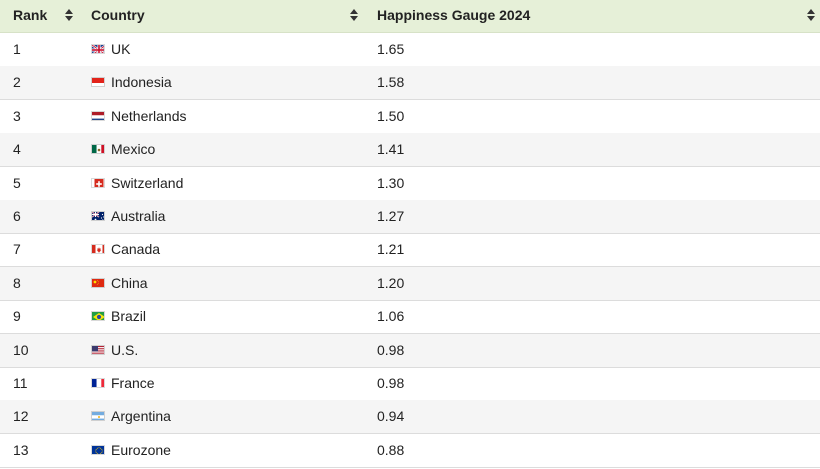  What do you see at coordinates (138, 216) in the screenshot?
I see `country-name: Australia` at bounding box center [138, 216].